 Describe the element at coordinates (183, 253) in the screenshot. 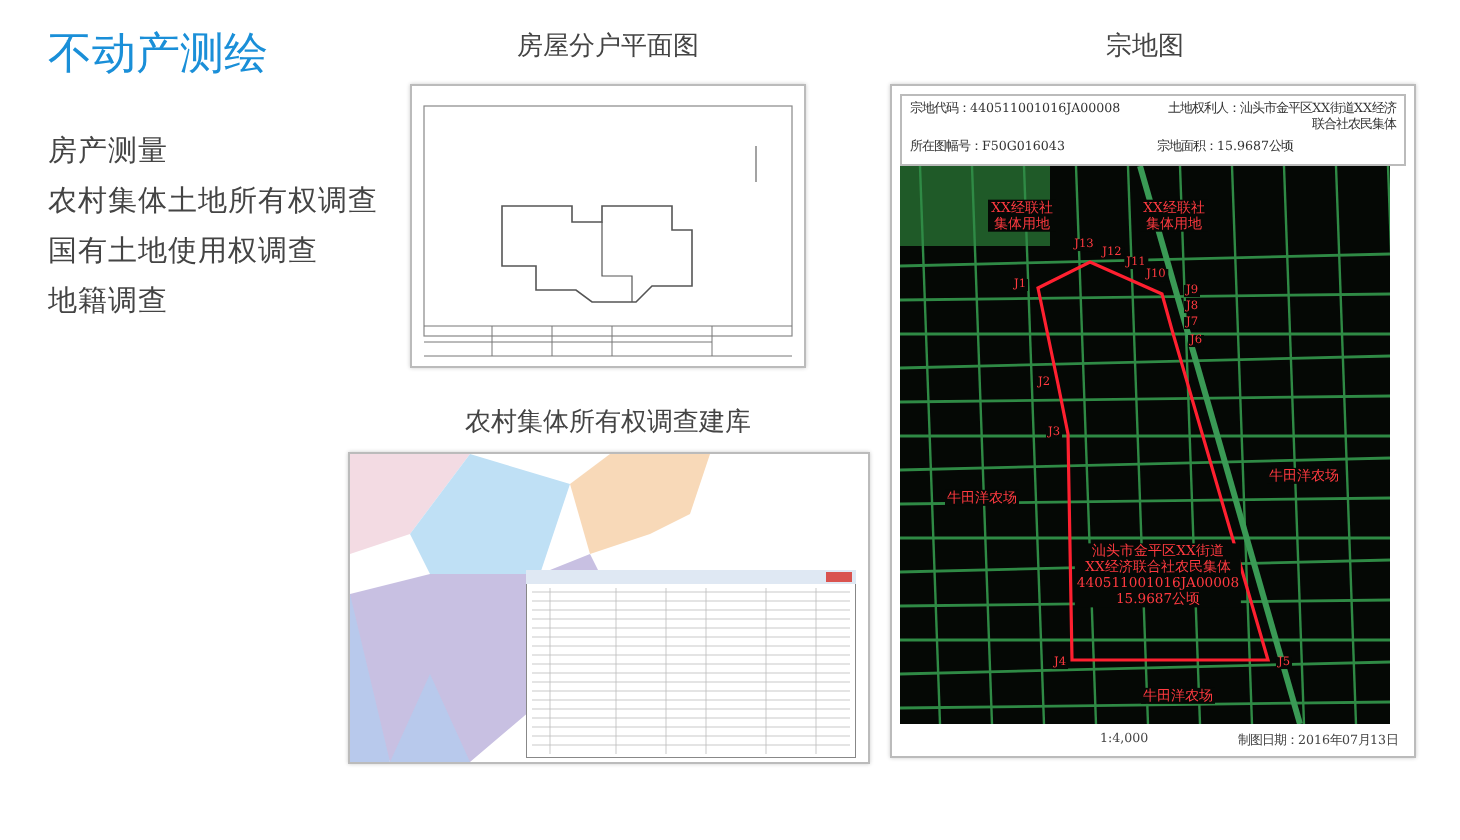

I see `topic-text: 国有土地使用权调查` at that location.